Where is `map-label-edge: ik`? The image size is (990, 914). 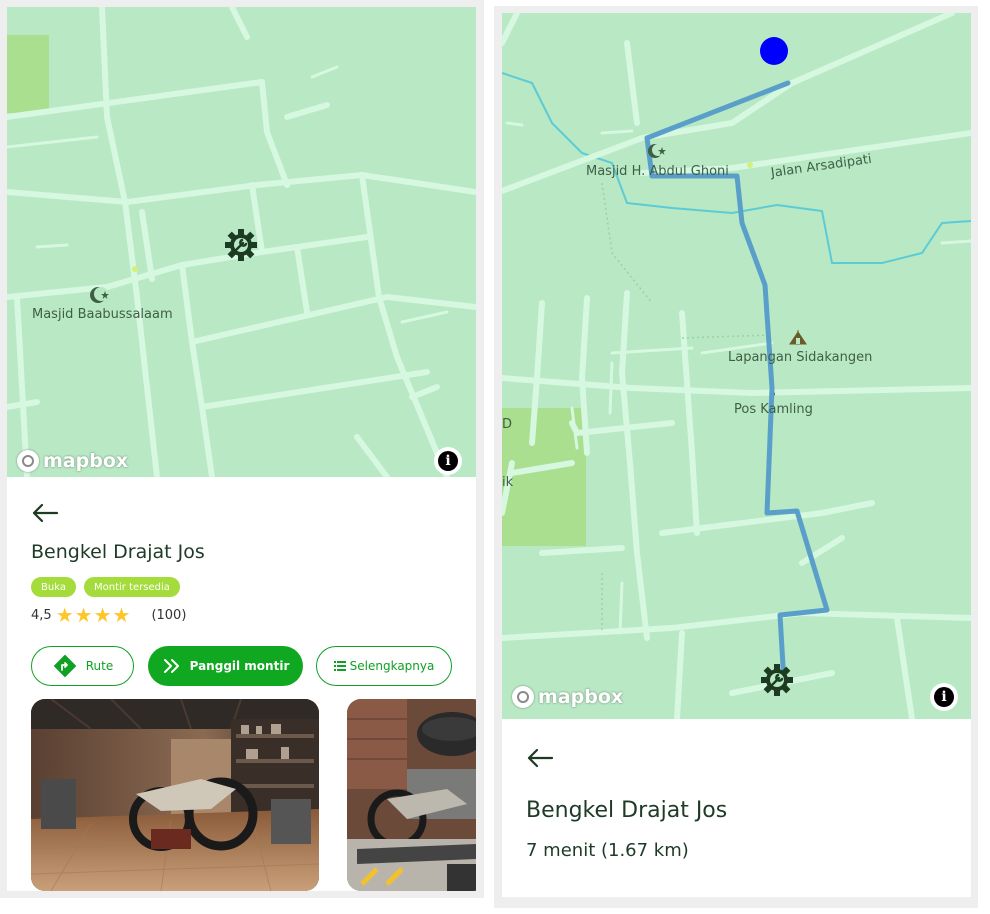
map-label-edge: ik is located at coordinates (508, 482).